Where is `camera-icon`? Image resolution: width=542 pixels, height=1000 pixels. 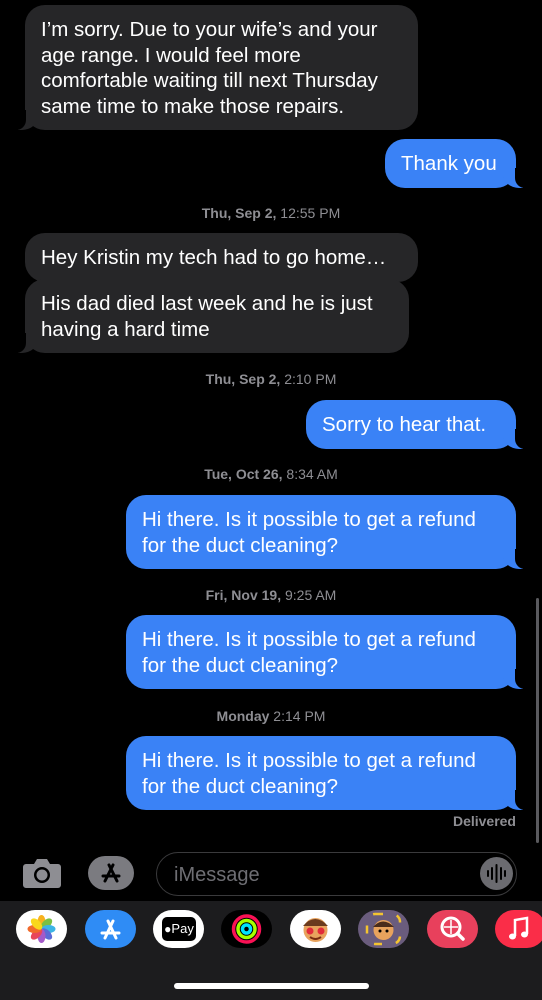 camera-icon is located at coordinates (42, 873).